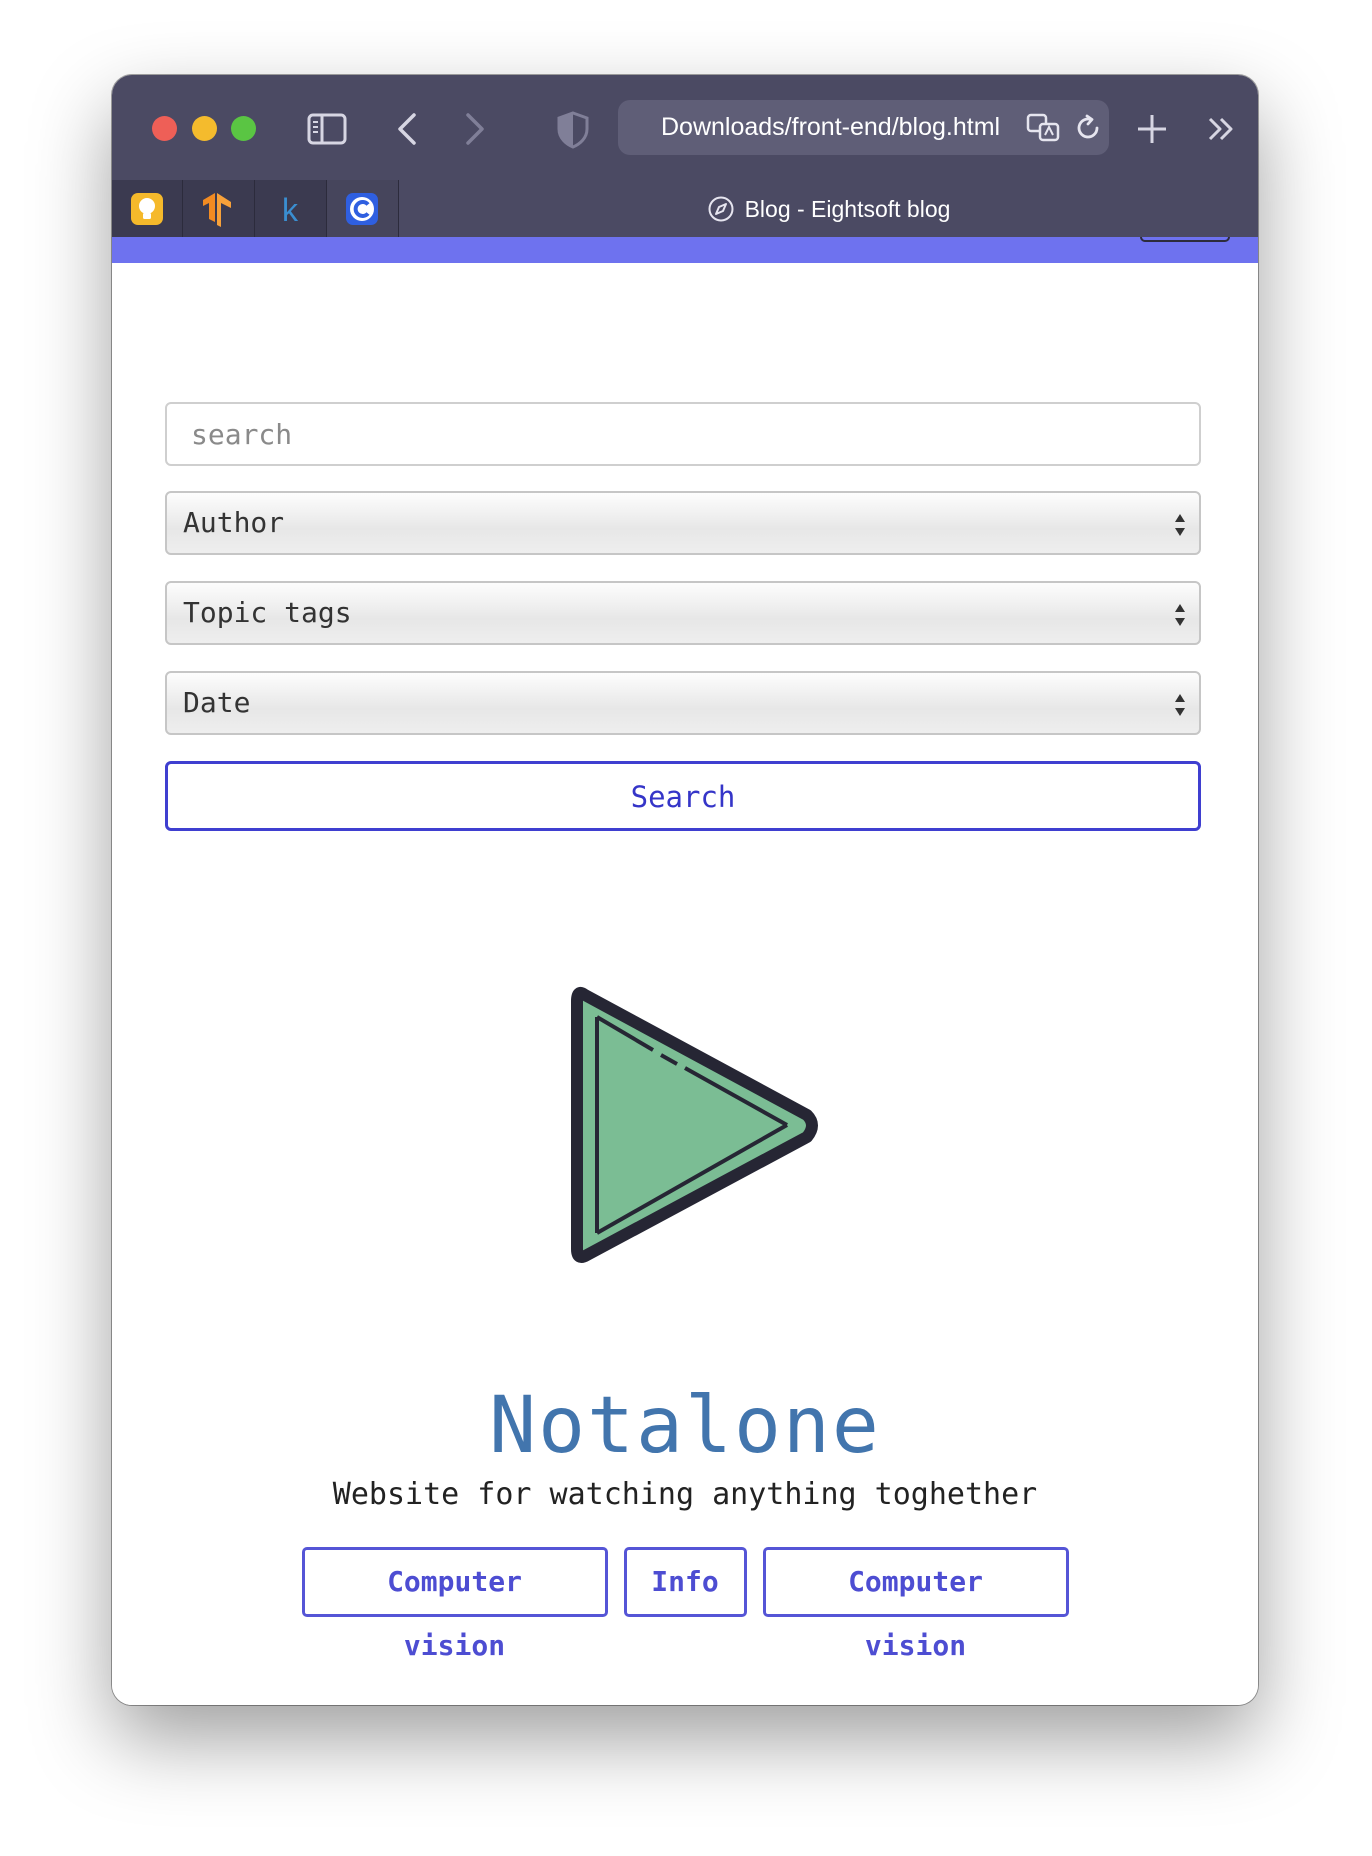 This screenshot has width=1372, height=1856. I want to click on k-icon: k, so click(290, 209).